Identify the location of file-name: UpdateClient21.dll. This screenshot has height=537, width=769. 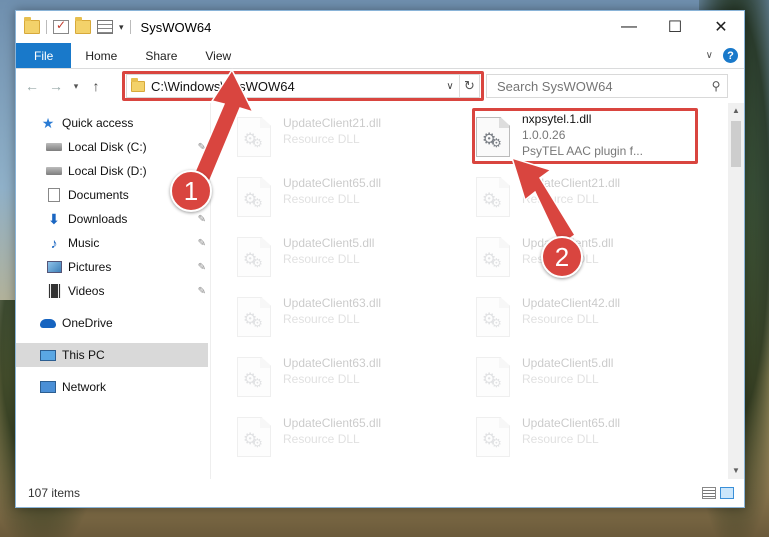
(332, 123).